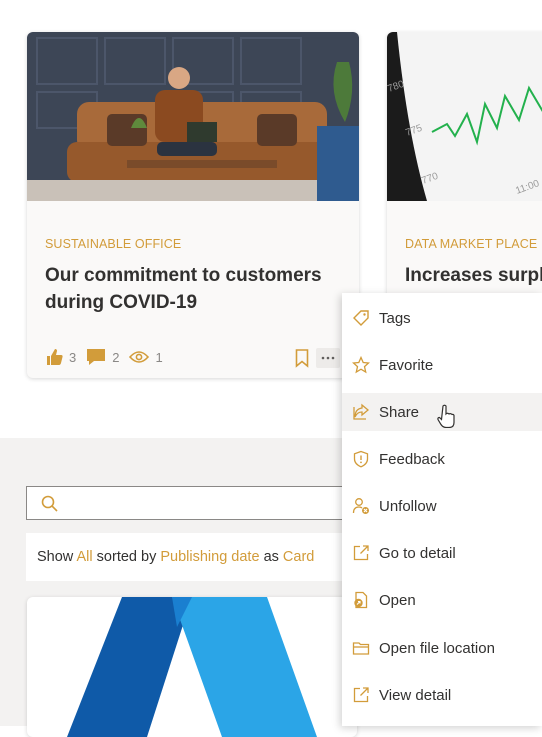  What do you see at coordinates (361, 412) in the screenshot?
I see `share-icon` at bounding box center [361, 412].